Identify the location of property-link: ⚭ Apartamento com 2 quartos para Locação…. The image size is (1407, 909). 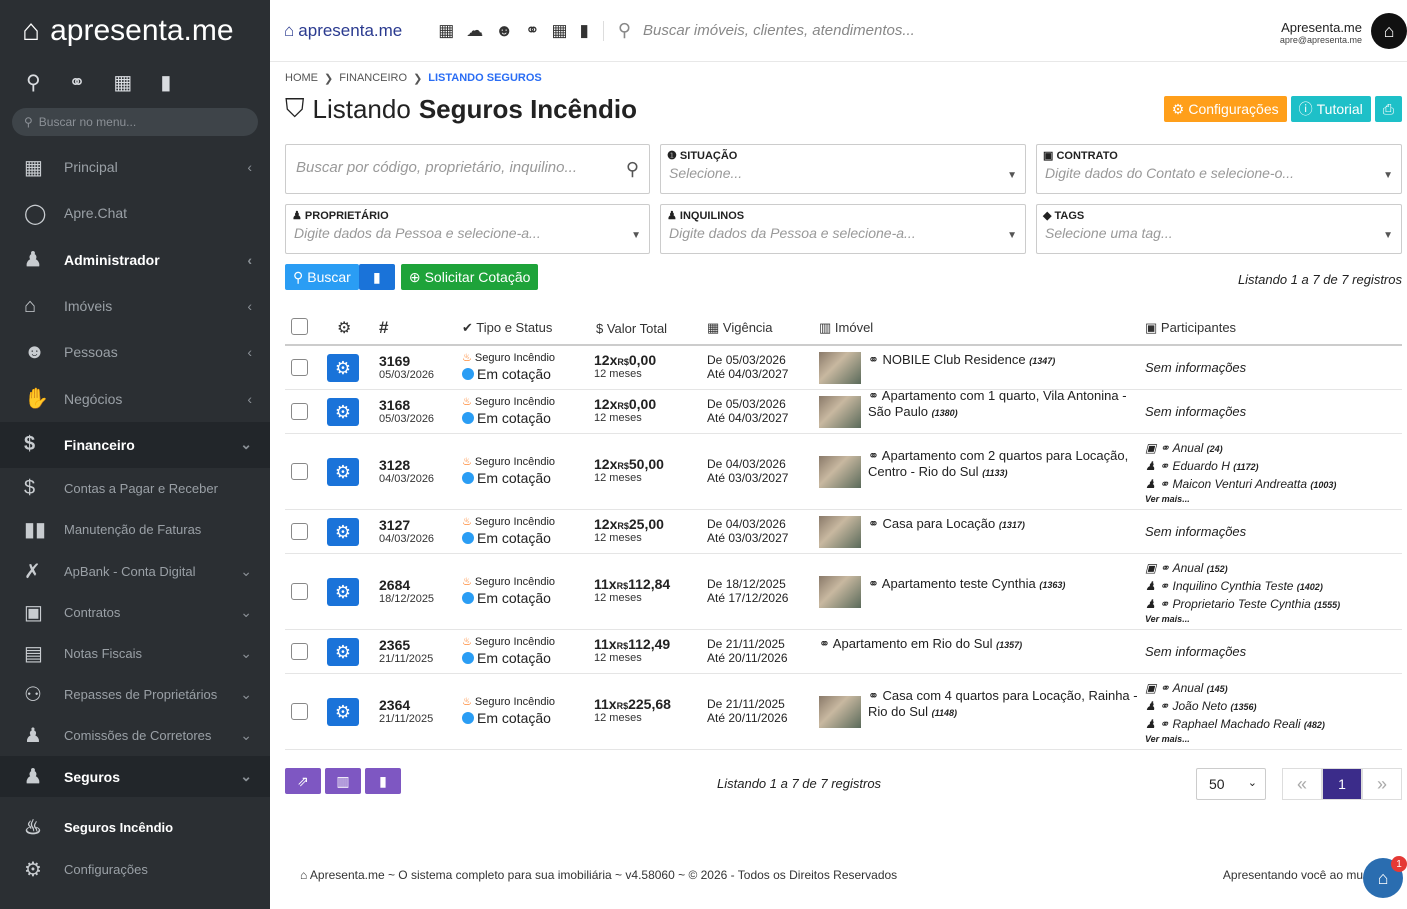
(1003, 464).